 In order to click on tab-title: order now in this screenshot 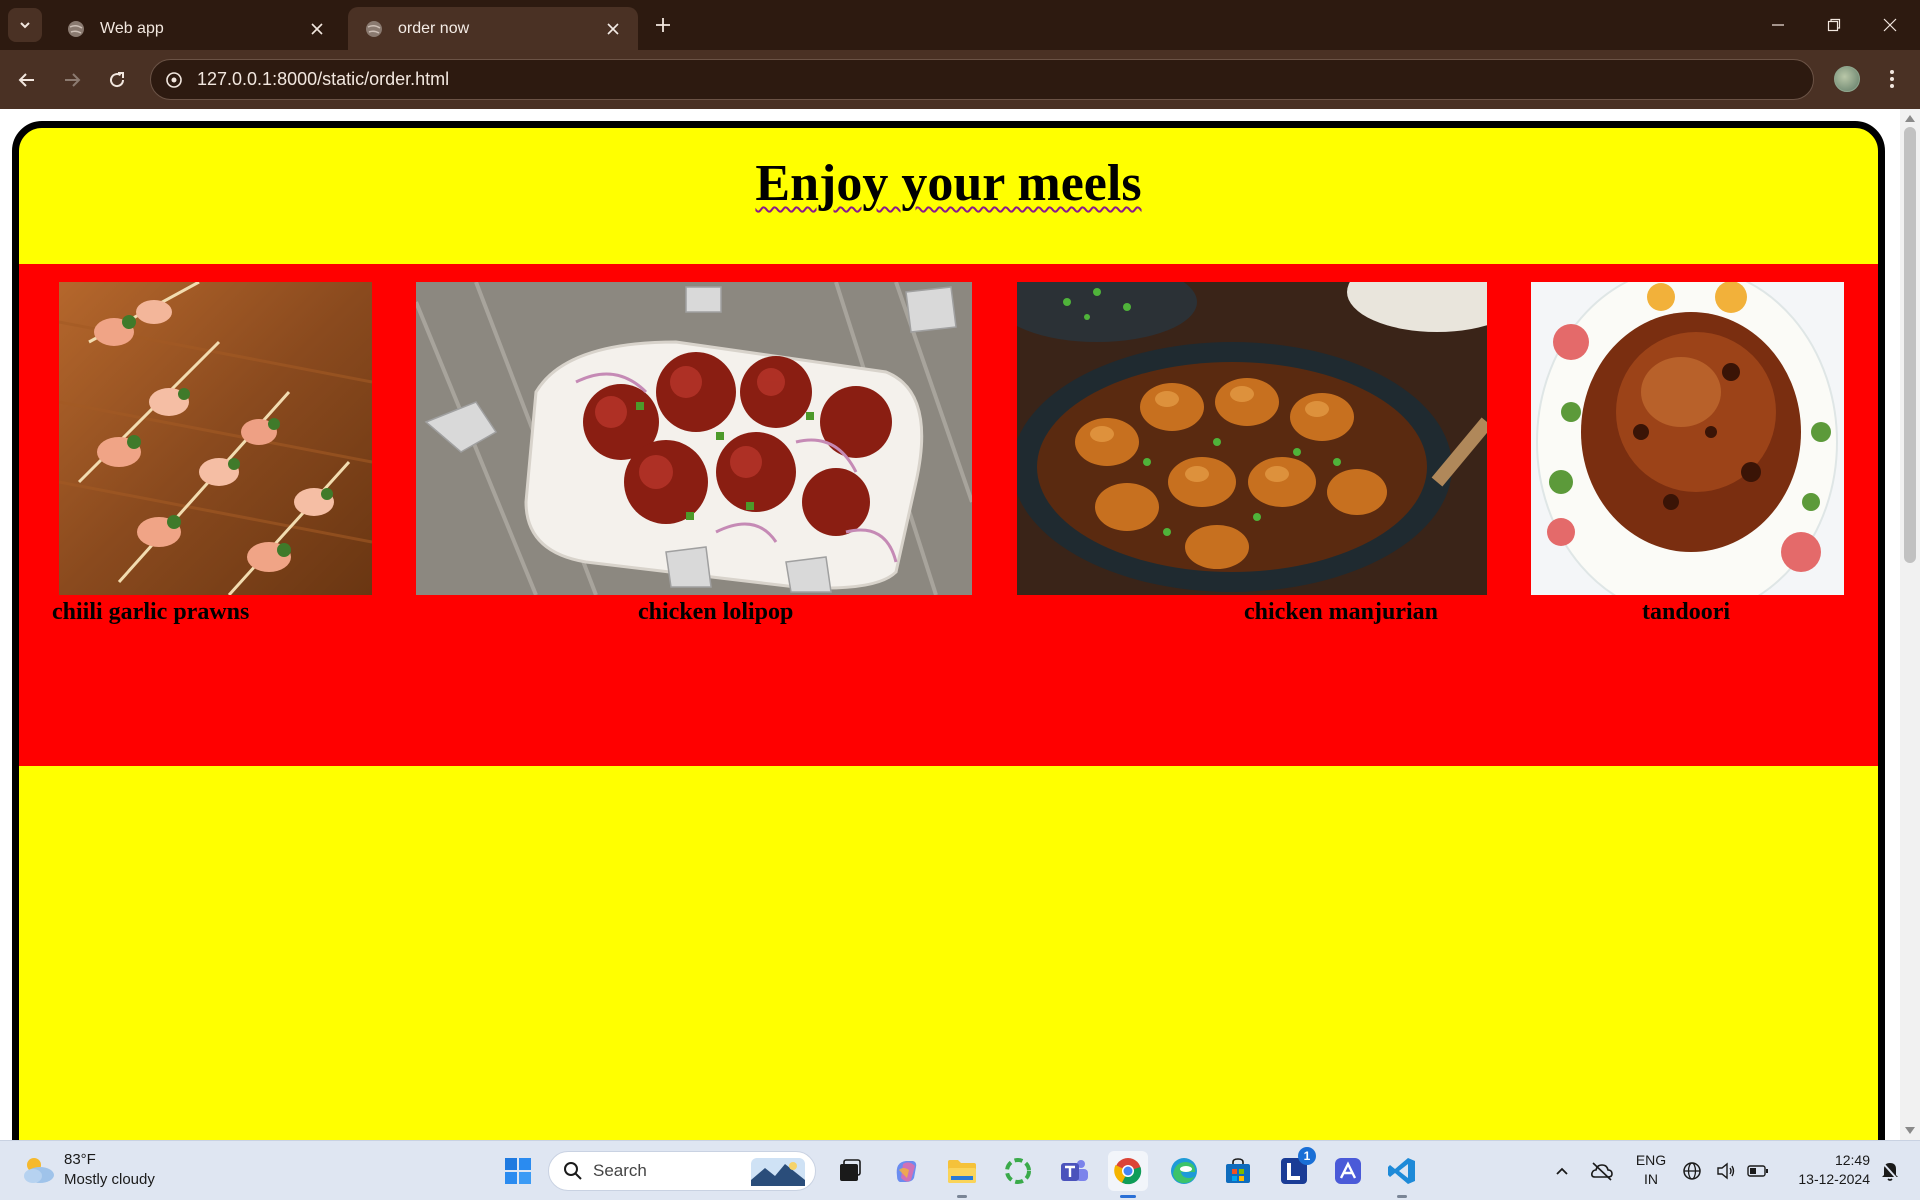, I will do `click(434, 28)`.